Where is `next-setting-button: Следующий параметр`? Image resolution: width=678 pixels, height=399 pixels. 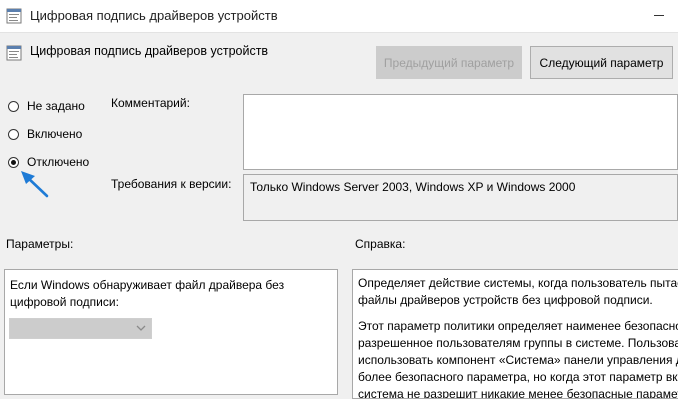 next-setting-button: Следующий параметр is located at coordinates (601, 62).